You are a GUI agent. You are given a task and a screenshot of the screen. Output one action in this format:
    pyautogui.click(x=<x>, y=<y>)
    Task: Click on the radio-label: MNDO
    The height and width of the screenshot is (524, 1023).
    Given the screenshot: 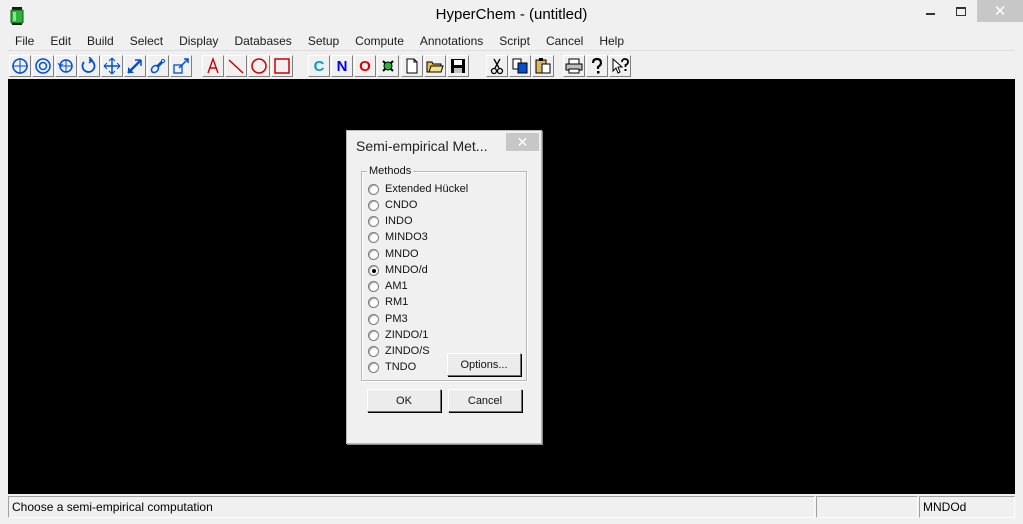 What is the action you would take?
    pyautogui.click(x=402, y=254)
    